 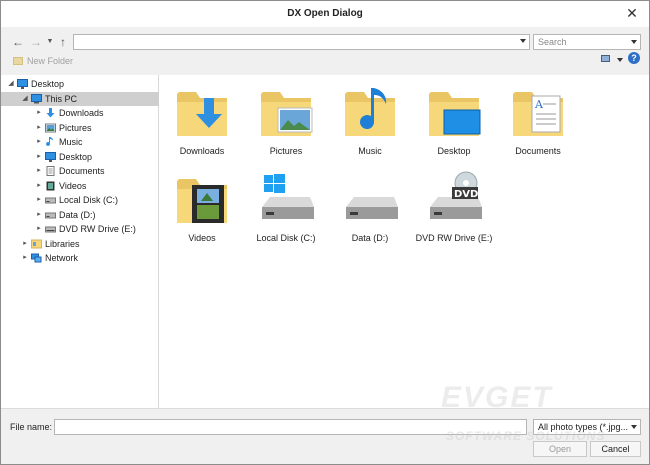 I want to click on file-item: Music, so click(x=370, y=120).